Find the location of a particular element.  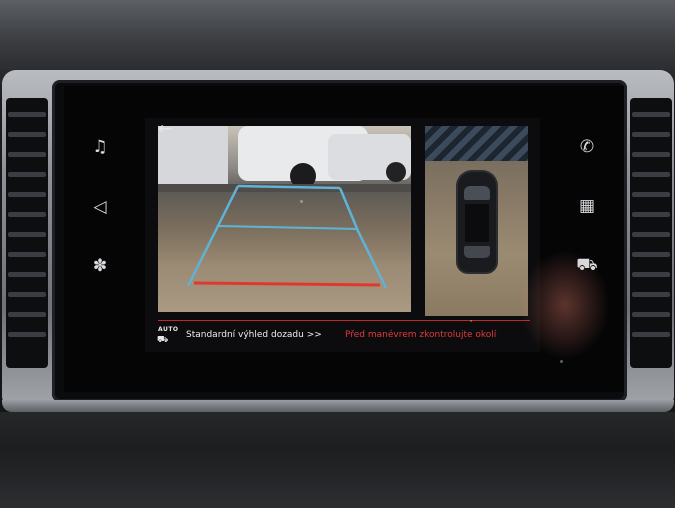

top-down-view is located at coordinates (476, 221).